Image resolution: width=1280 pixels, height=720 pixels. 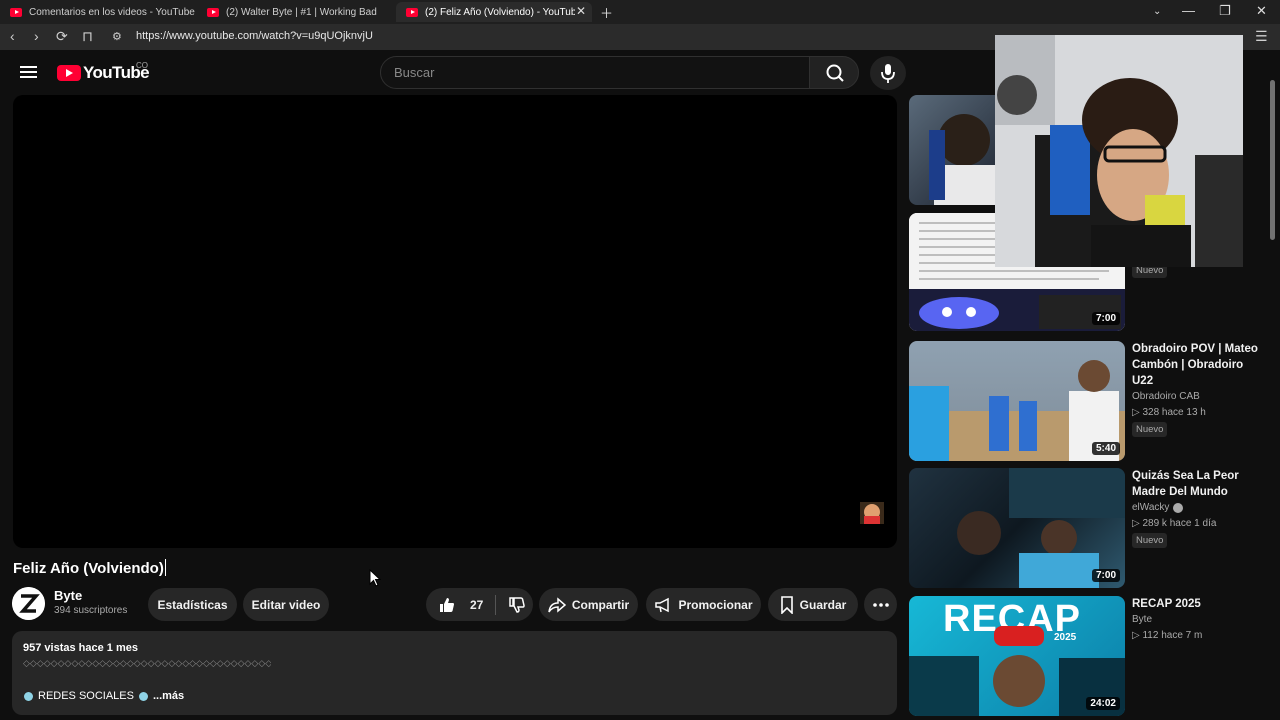 What do you see at coordinates (1166, 396) in the screenshot?
I see `video-channel: Obradoiro CAB` at bounding box center [1166, 396].